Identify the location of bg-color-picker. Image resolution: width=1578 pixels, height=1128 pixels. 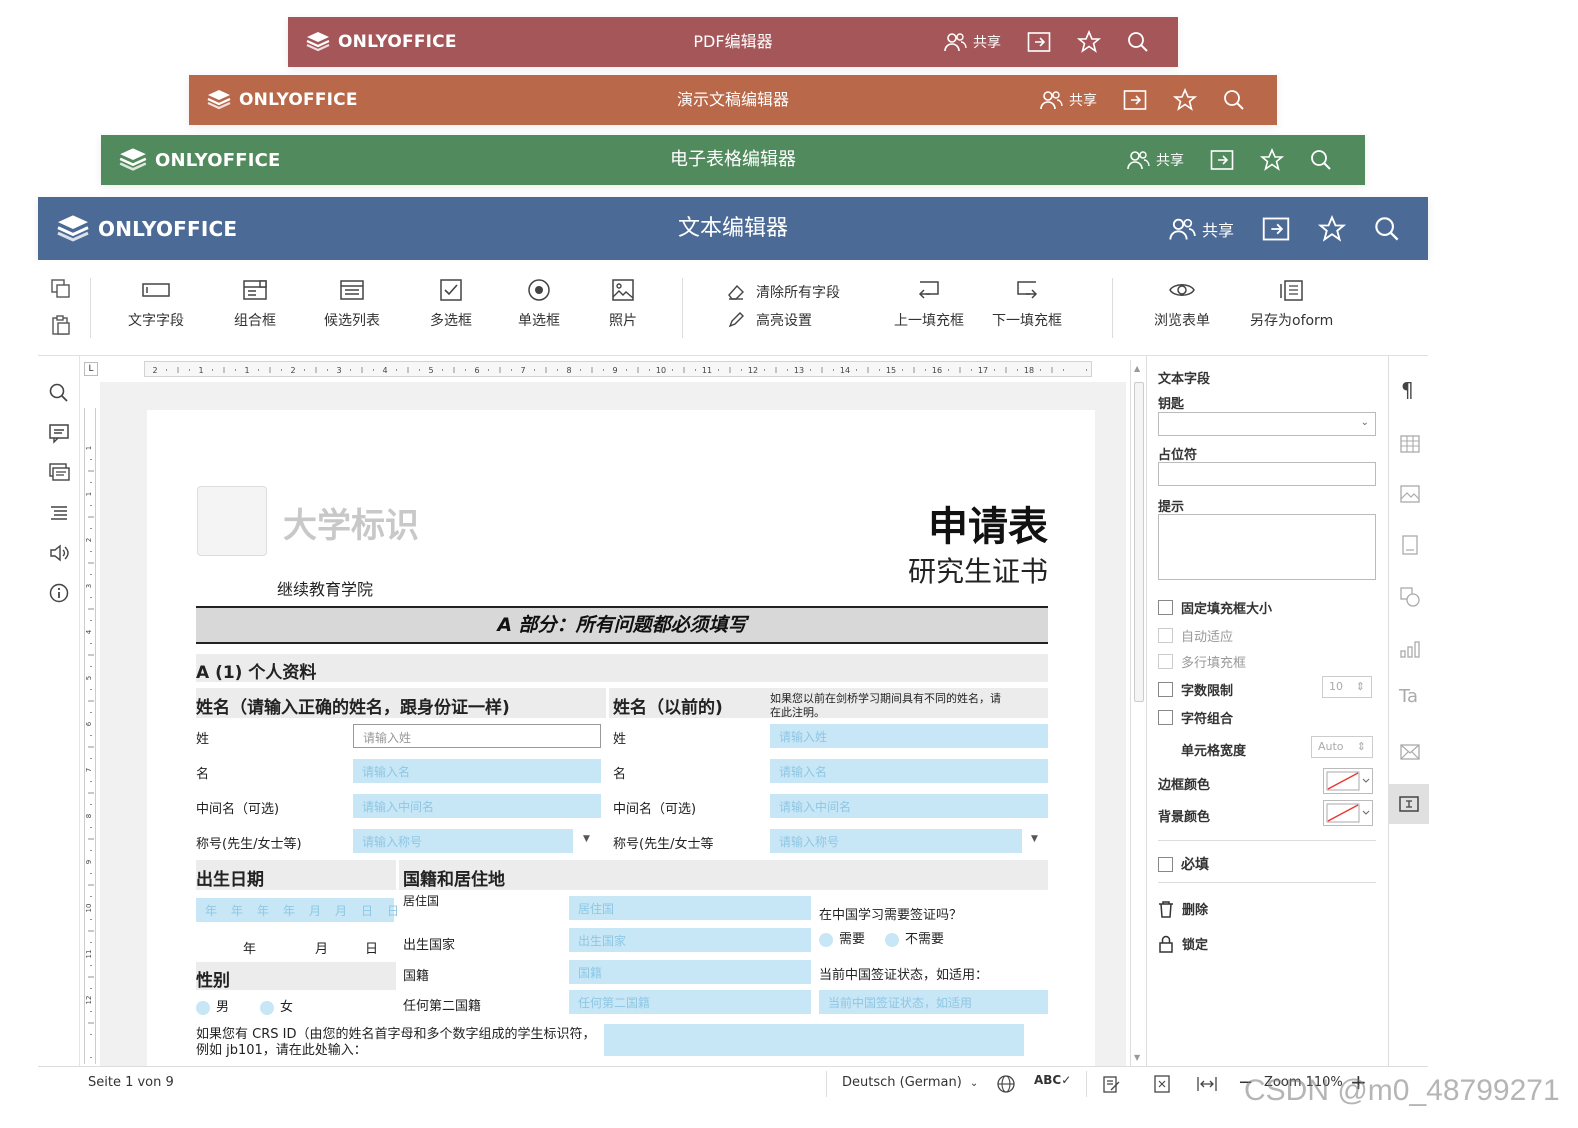
(1348, 813).